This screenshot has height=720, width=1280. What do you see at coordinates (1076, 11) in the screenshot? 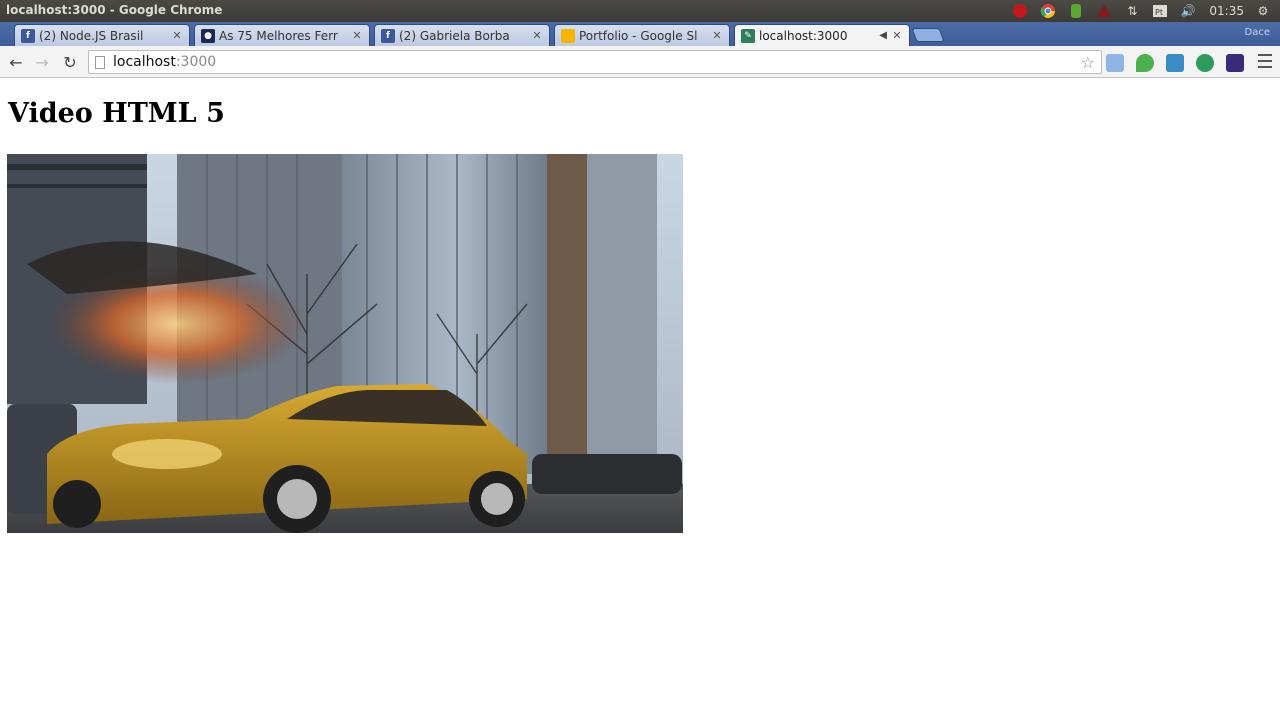
I see `evernote-icon` at bounding box center [1076, 11].